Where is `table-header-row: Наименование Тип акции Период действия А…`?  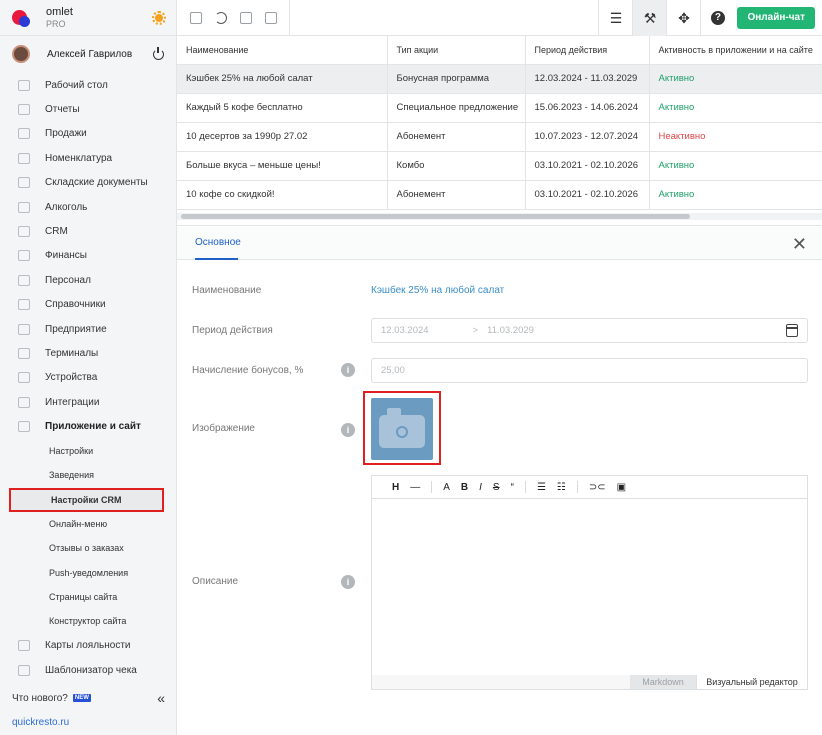 table-header-row: Наименование Тип акции Период действия А… is located at coordinates (499, 50).